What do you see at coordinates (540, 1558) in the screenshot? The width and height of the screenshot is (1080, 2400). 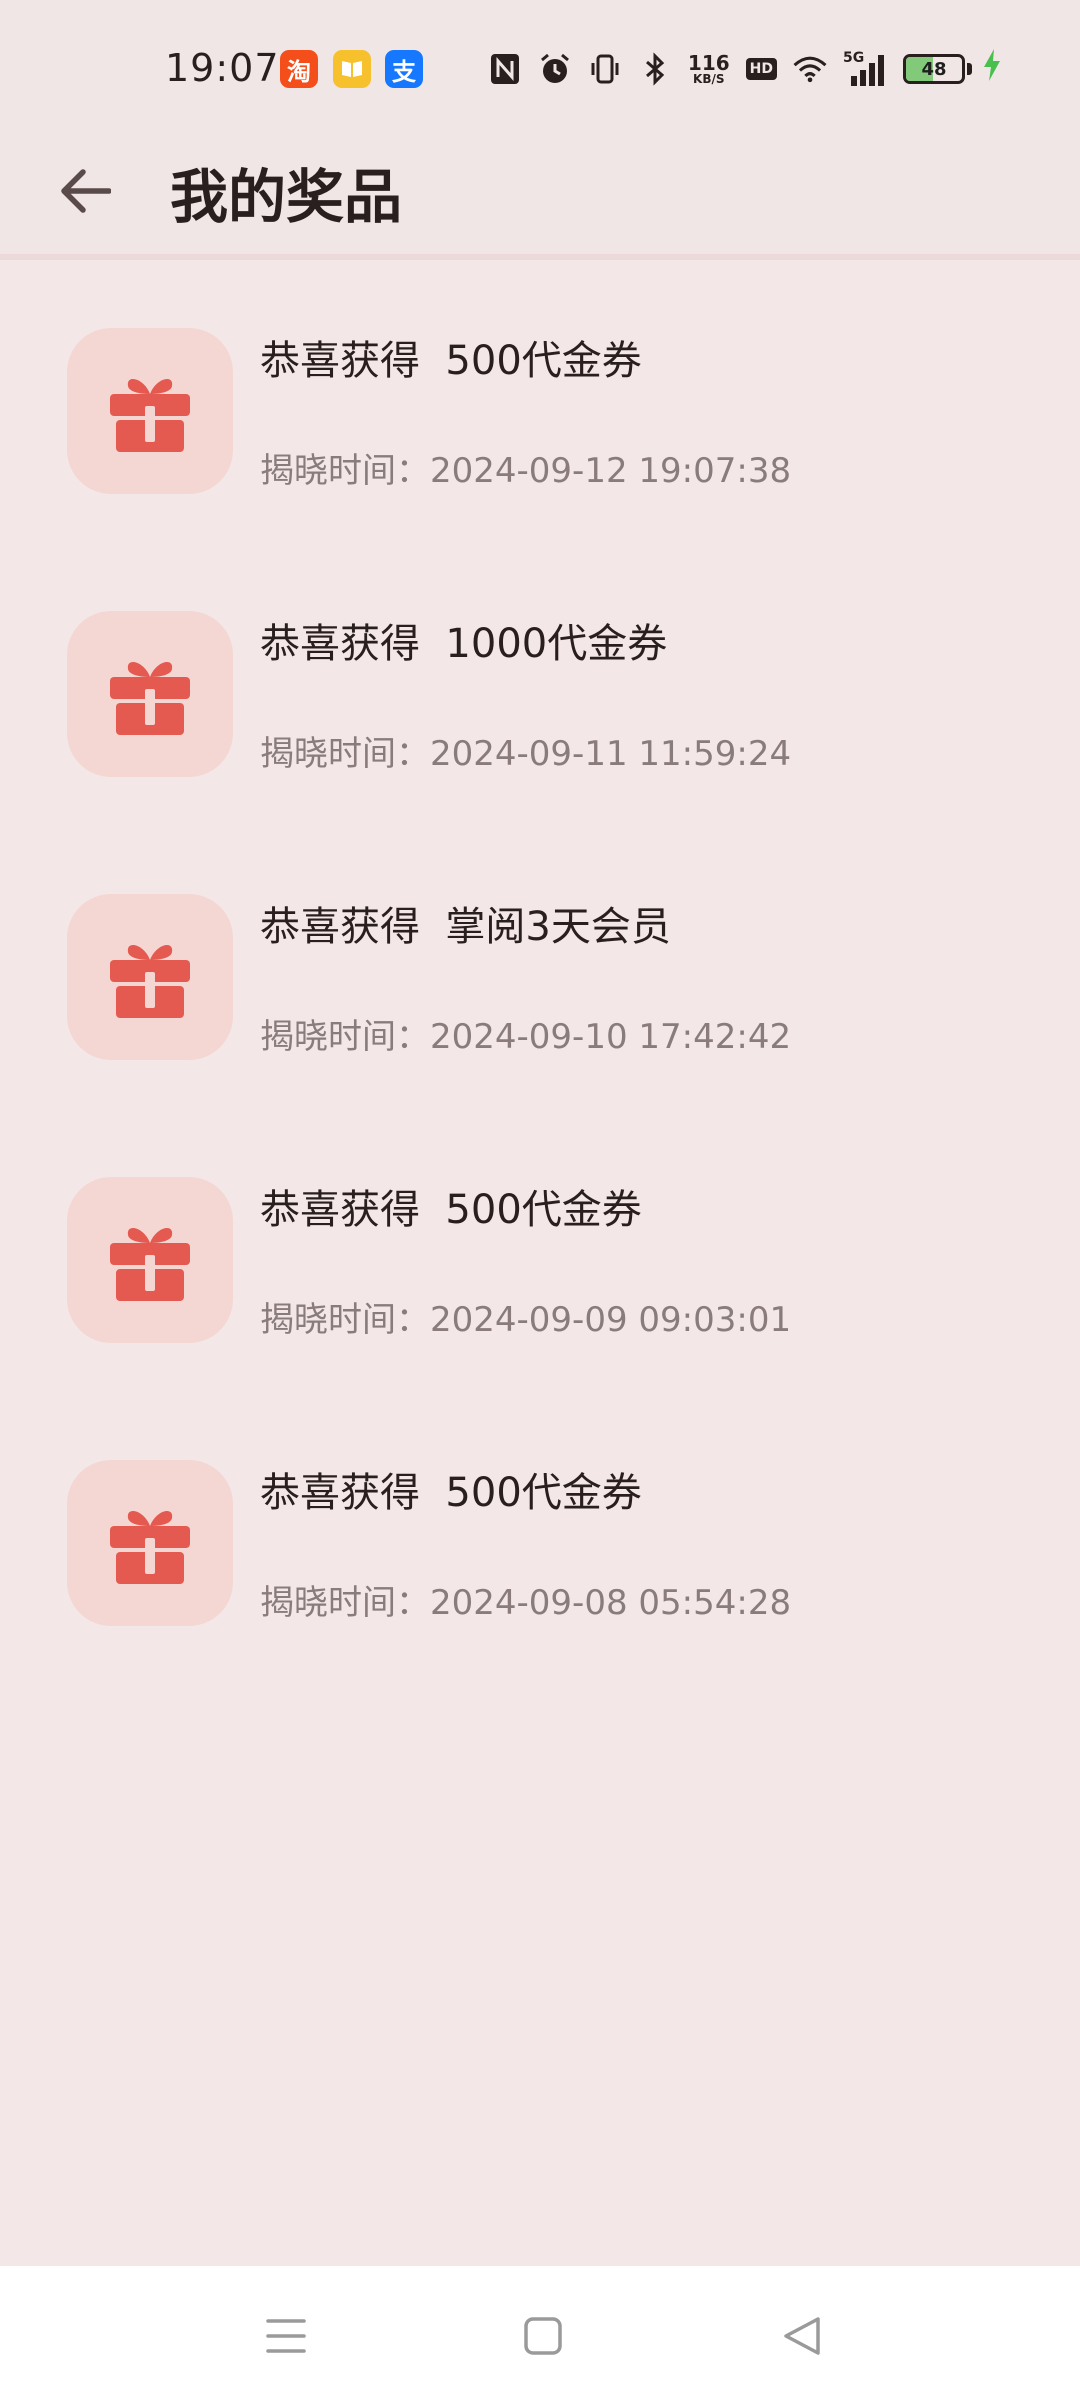 I see `prize-item: 恭喜获得 500代金券 揭晓时间：2024-09-08 05:54:28` at bounding box center [540, 1558].